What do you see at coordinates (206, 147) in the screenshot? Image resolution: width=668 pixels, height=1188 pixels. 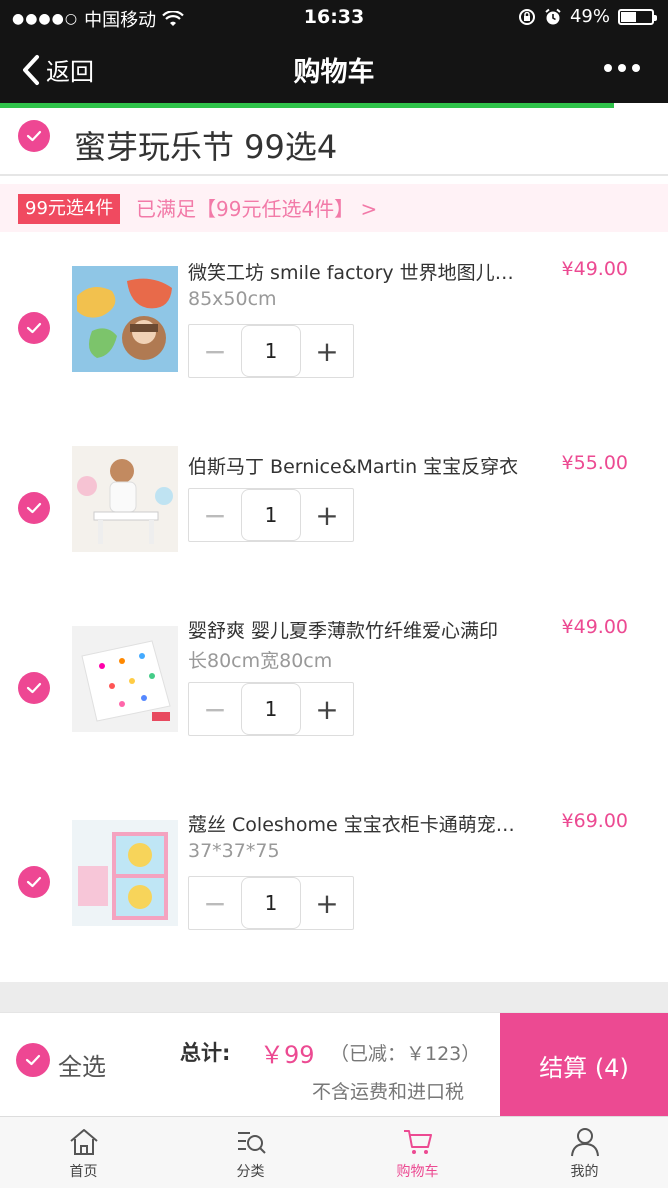 I see `store-name: 蜜芽玩乐节 99选4` at bounding box center [206, 147].